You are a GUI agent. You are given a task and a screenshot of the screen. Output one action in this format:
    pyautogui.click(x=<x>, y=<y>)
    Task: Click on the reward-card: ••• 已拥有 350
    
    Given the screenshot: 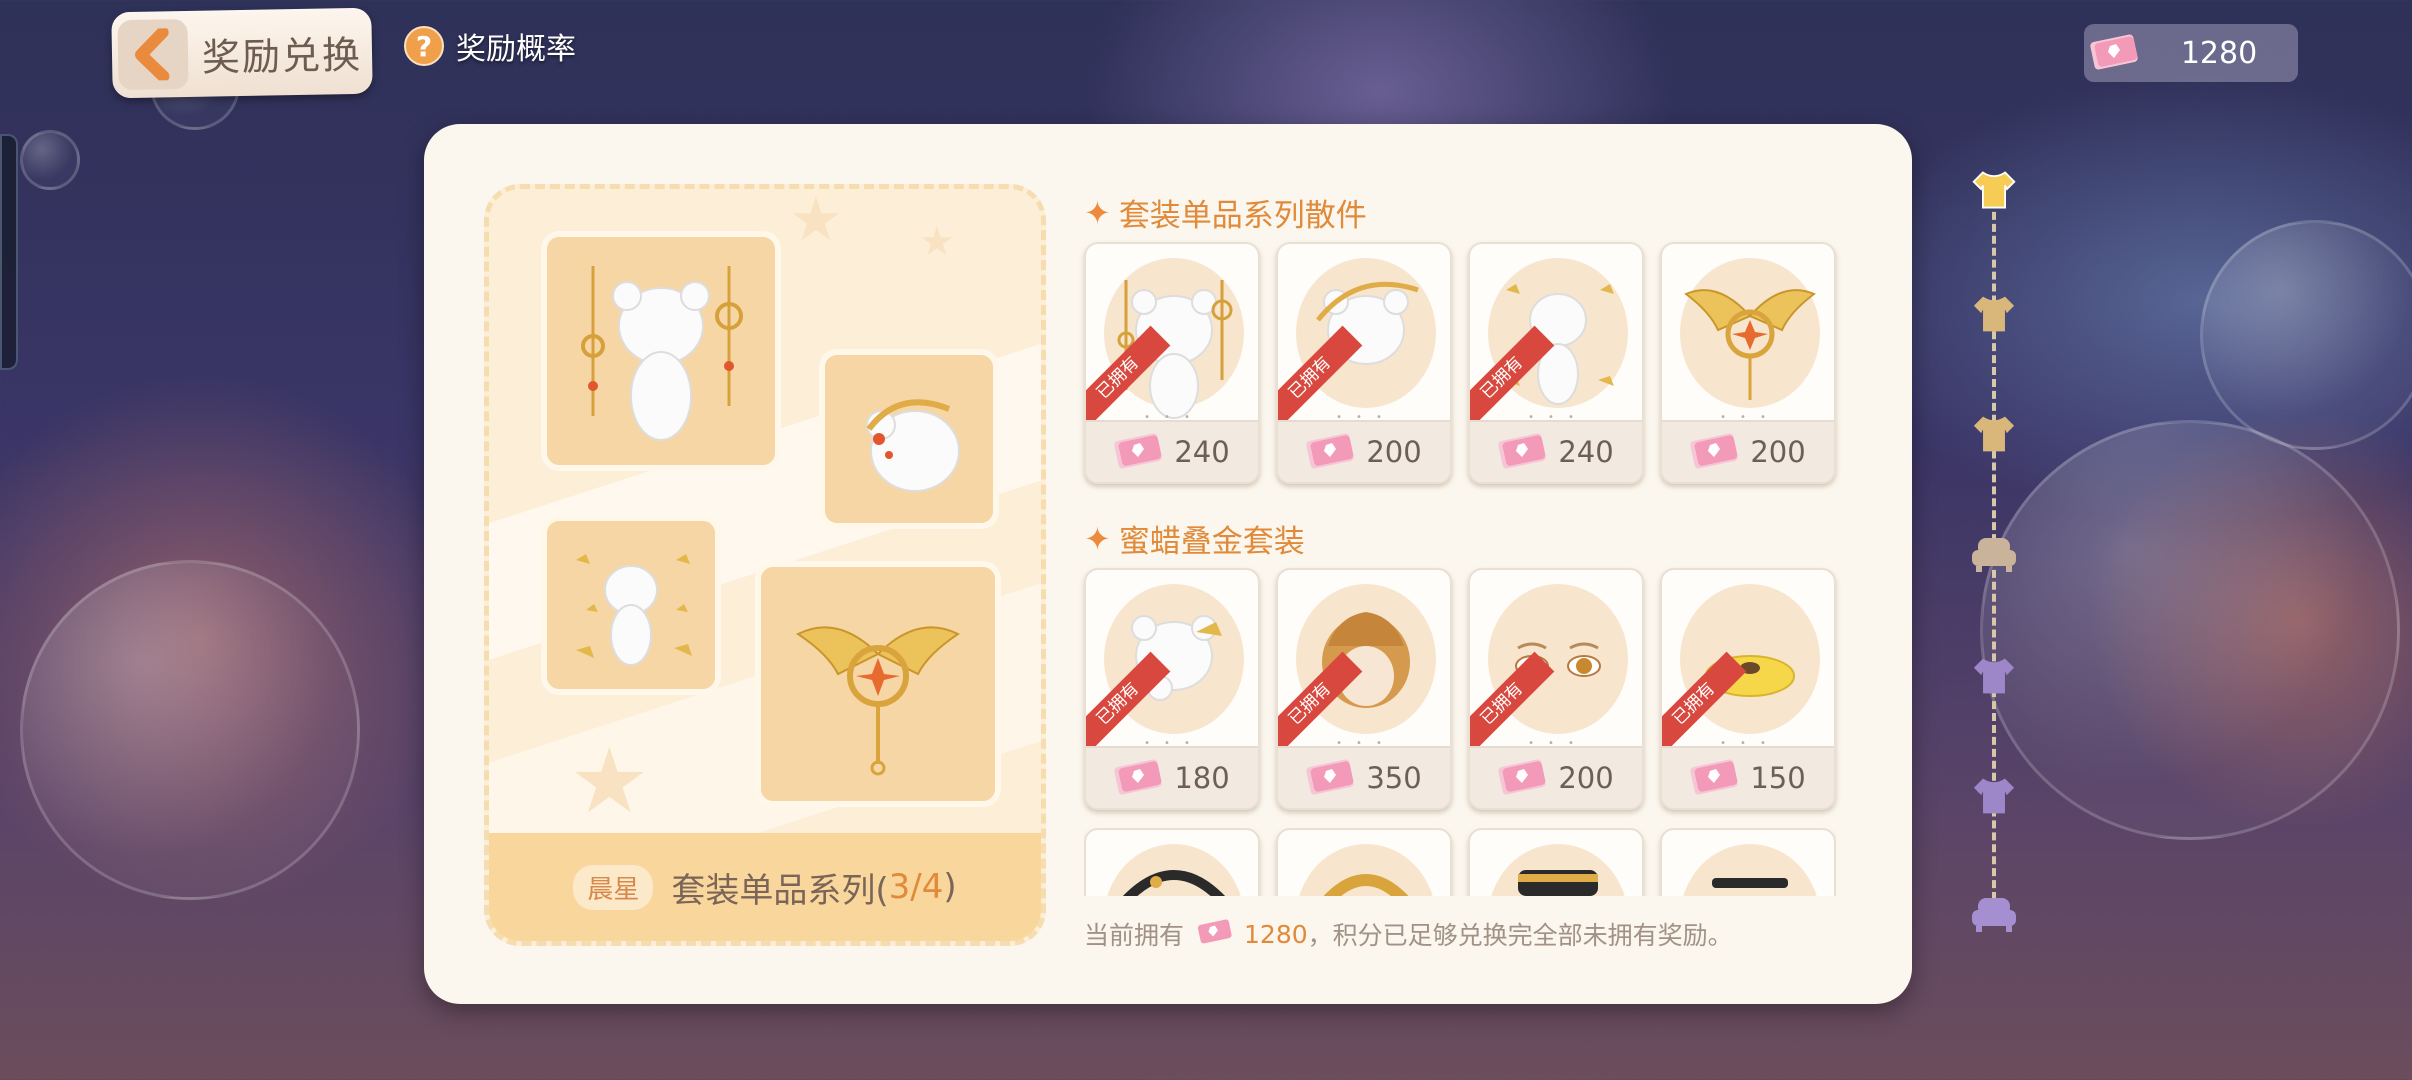 What is the action you would take?
    pyautogui.click(x=1364, y=689)
    